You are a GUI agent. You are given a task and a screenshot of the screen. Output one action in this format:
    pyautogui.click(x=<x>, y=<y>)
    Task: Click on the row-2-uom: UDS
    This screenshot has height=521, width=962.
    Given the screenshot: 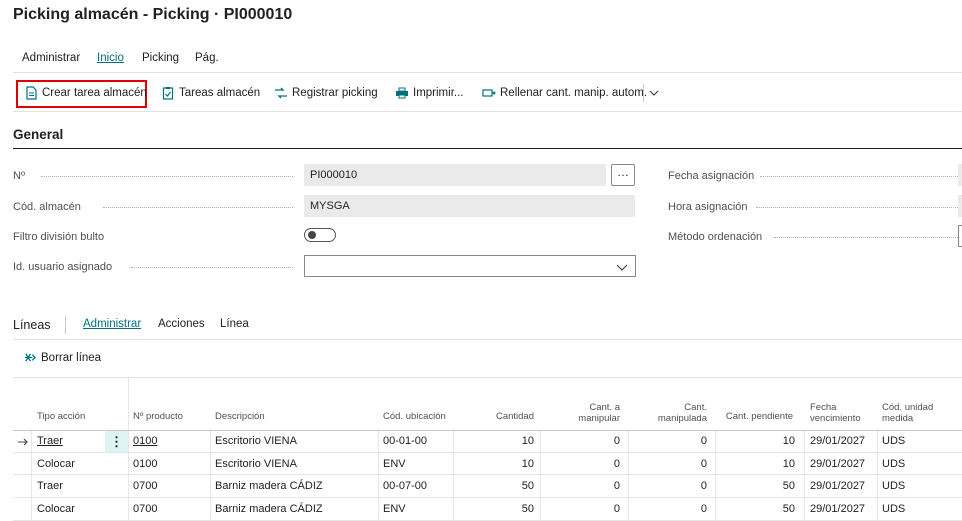 What is the action you would take?
    pyautogui.click(x=894, y=464)
    